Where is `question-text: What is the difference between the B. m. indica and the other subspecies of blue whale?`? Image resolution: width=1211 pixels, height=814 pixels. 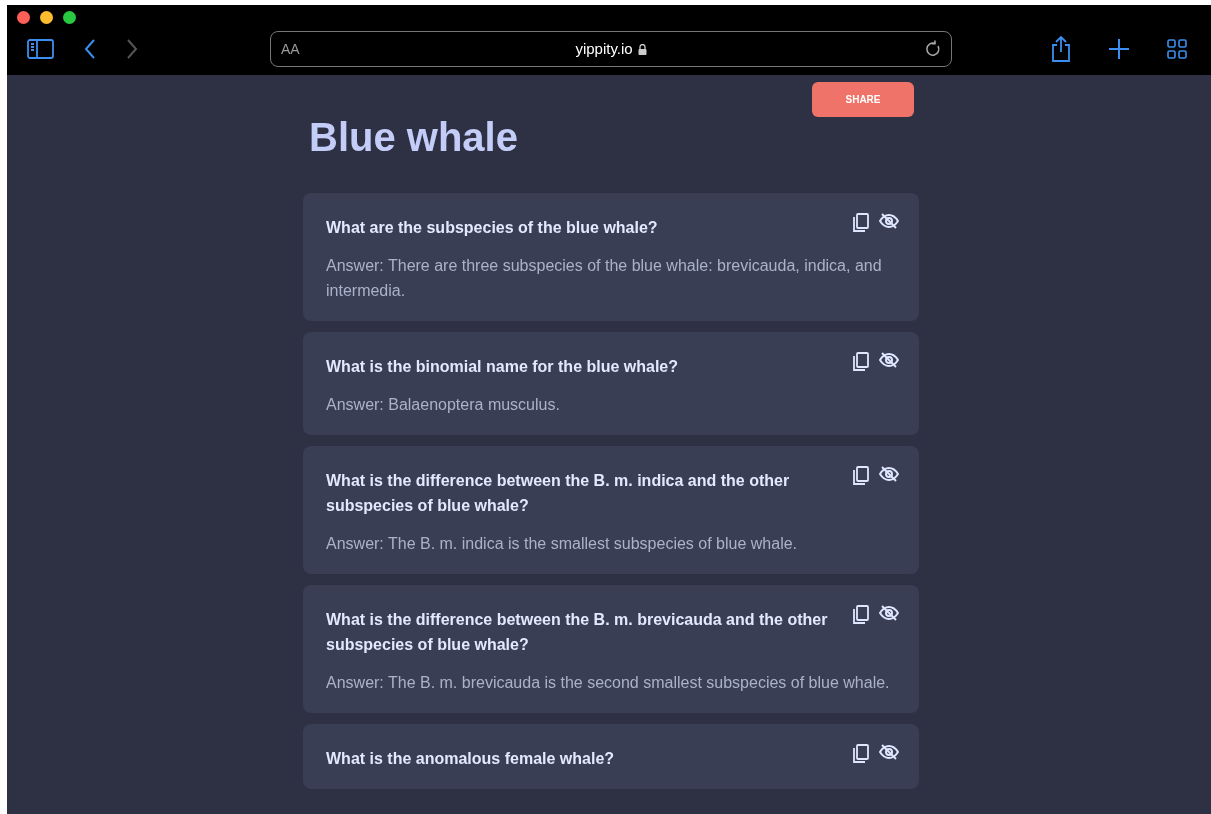 question-text: What is the difference between the B. m. indica and the other subspecies of blue whale? is located at coordinates (558, 493).